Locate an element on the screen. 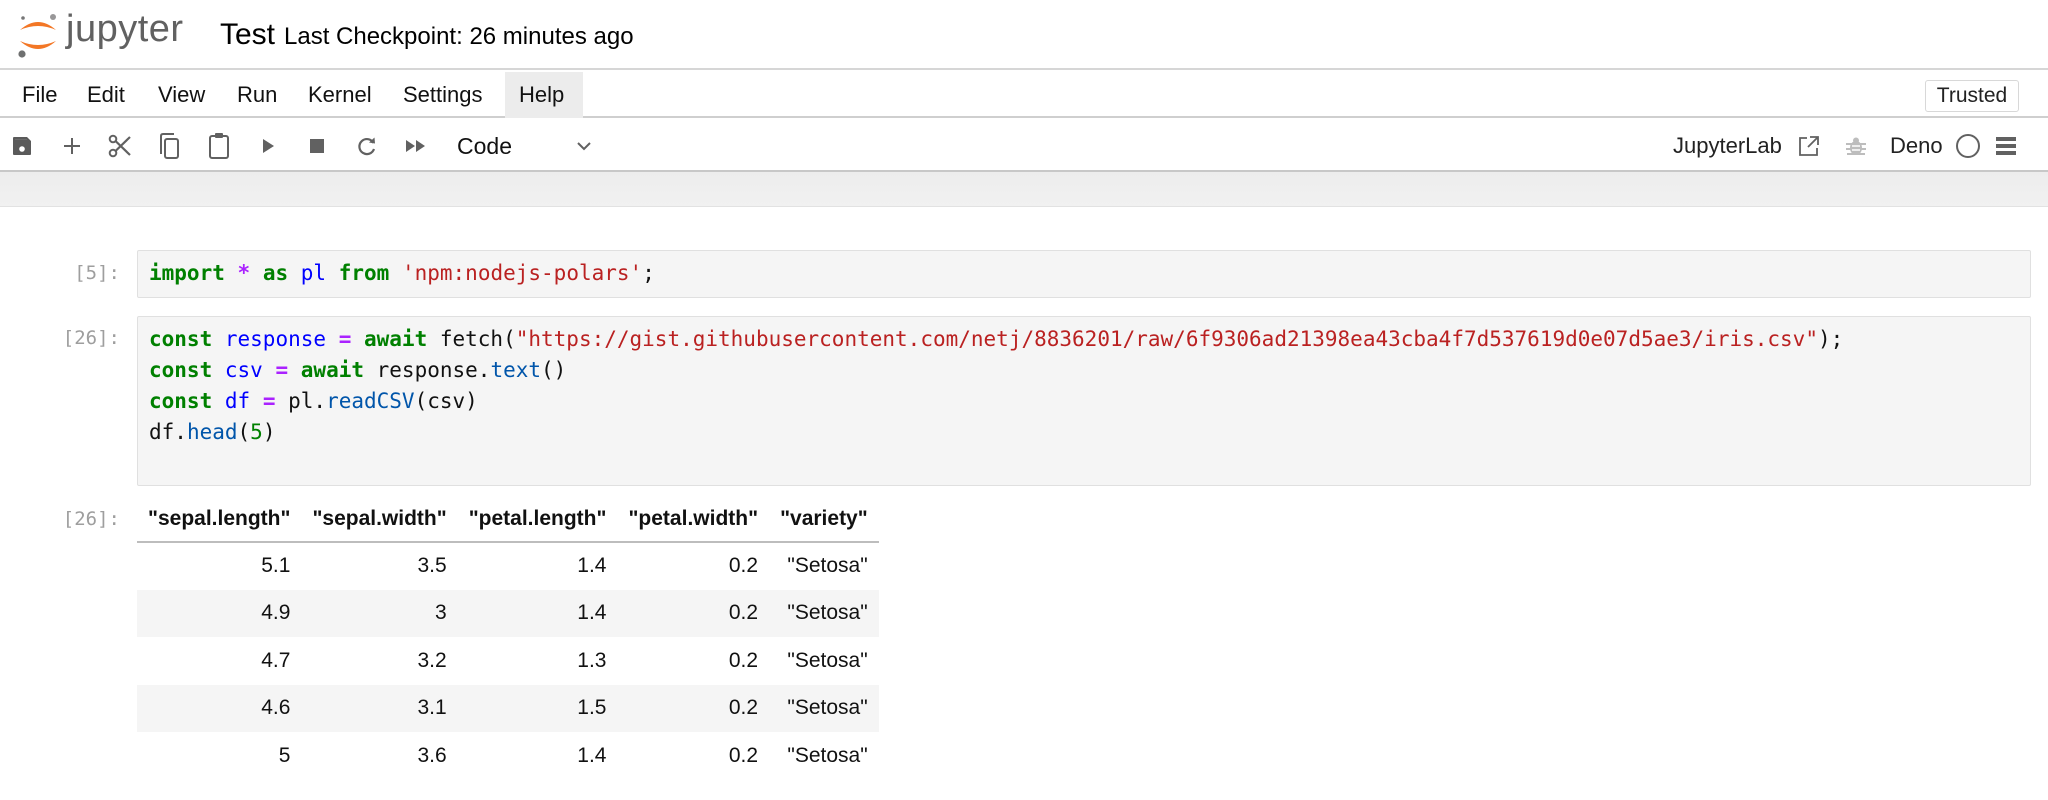  table-cell: 5.1 is located at coordinates (276, 566).